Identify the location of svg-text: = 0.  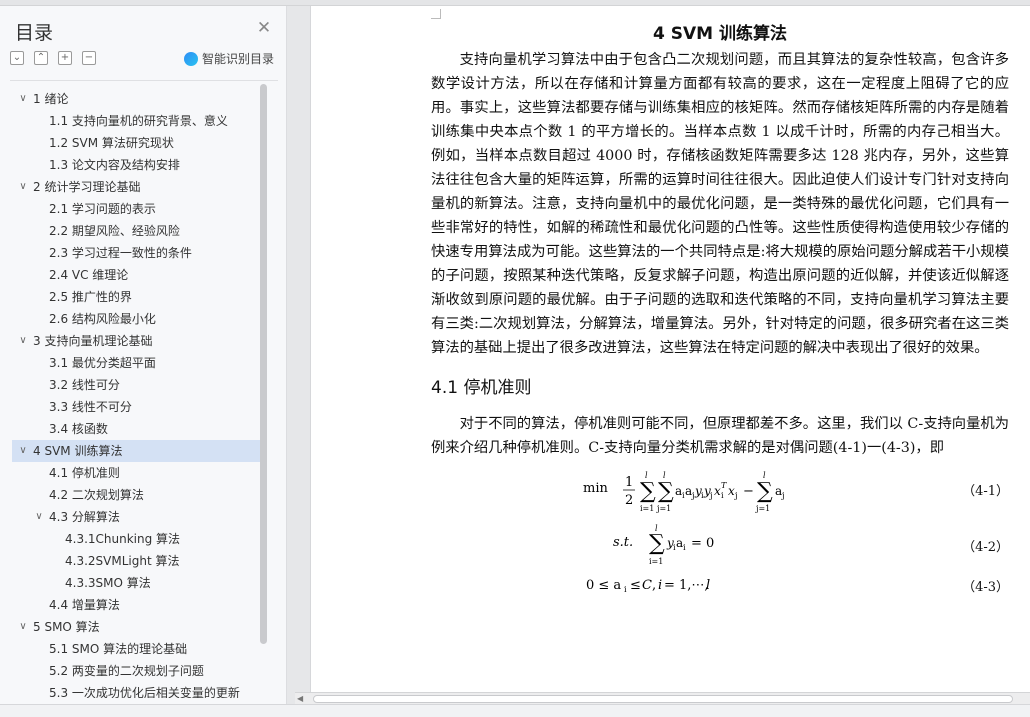
(702, 543).